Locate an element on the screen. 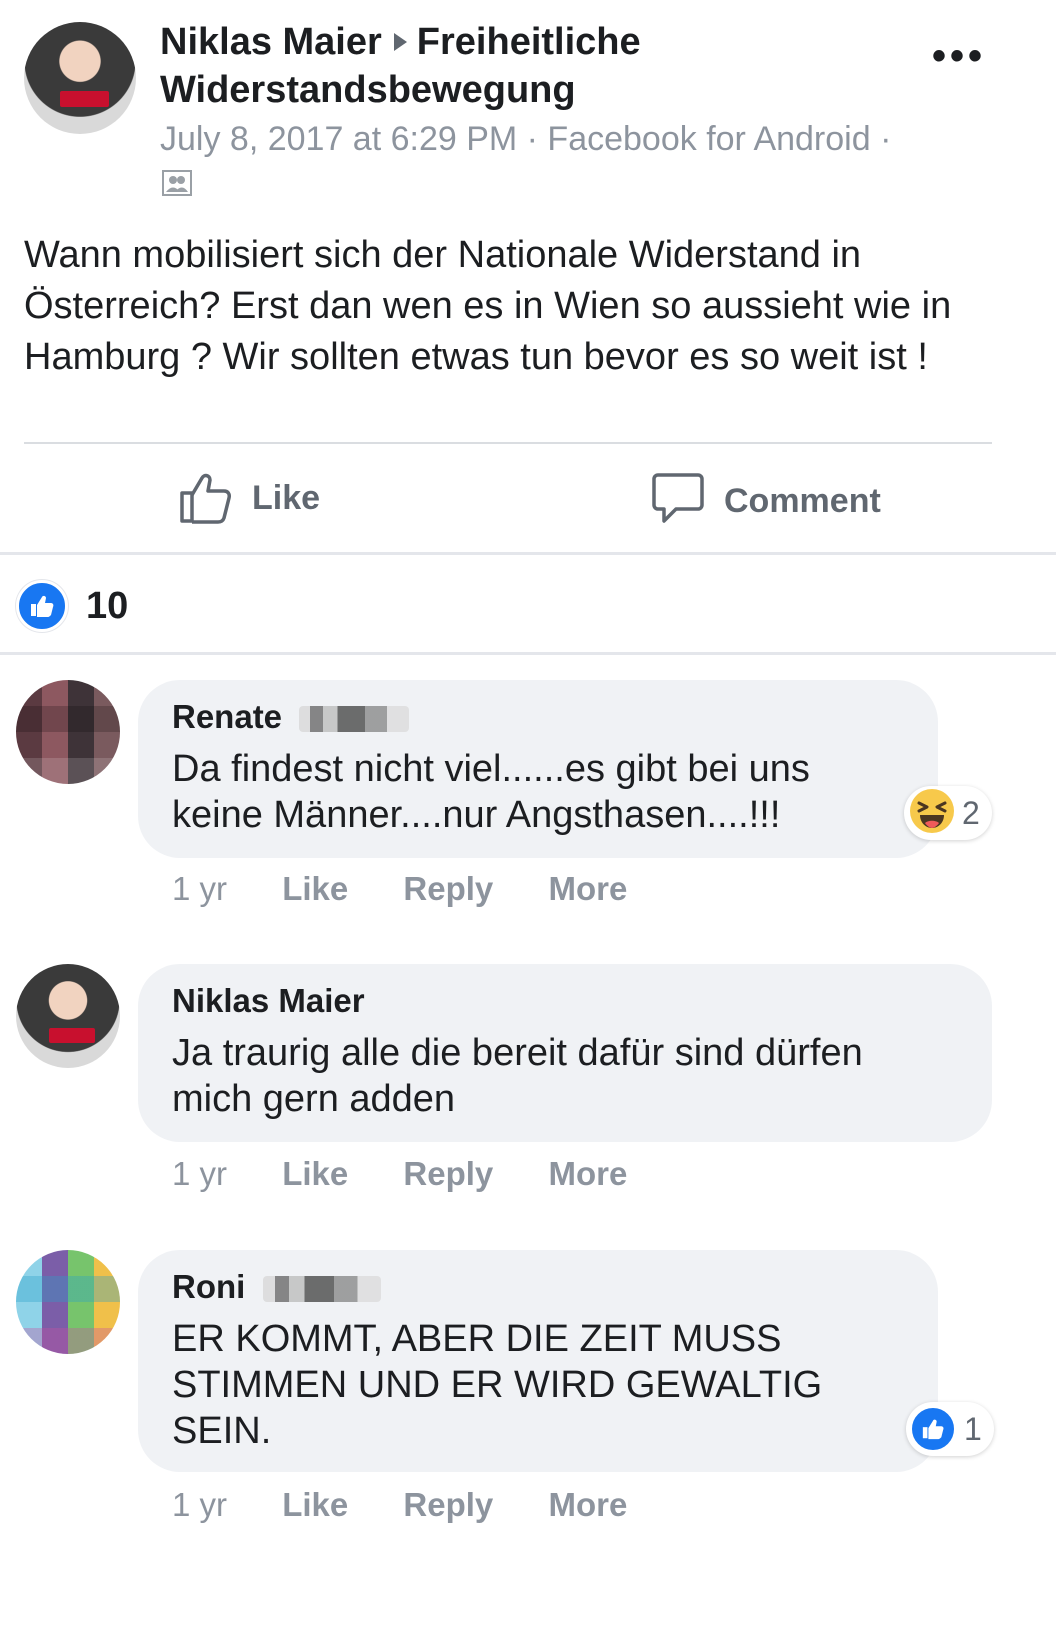 This screenshot has width=1056, height=1650. comment-reaction-pill: 1 is located at coordinates (950, 1429).